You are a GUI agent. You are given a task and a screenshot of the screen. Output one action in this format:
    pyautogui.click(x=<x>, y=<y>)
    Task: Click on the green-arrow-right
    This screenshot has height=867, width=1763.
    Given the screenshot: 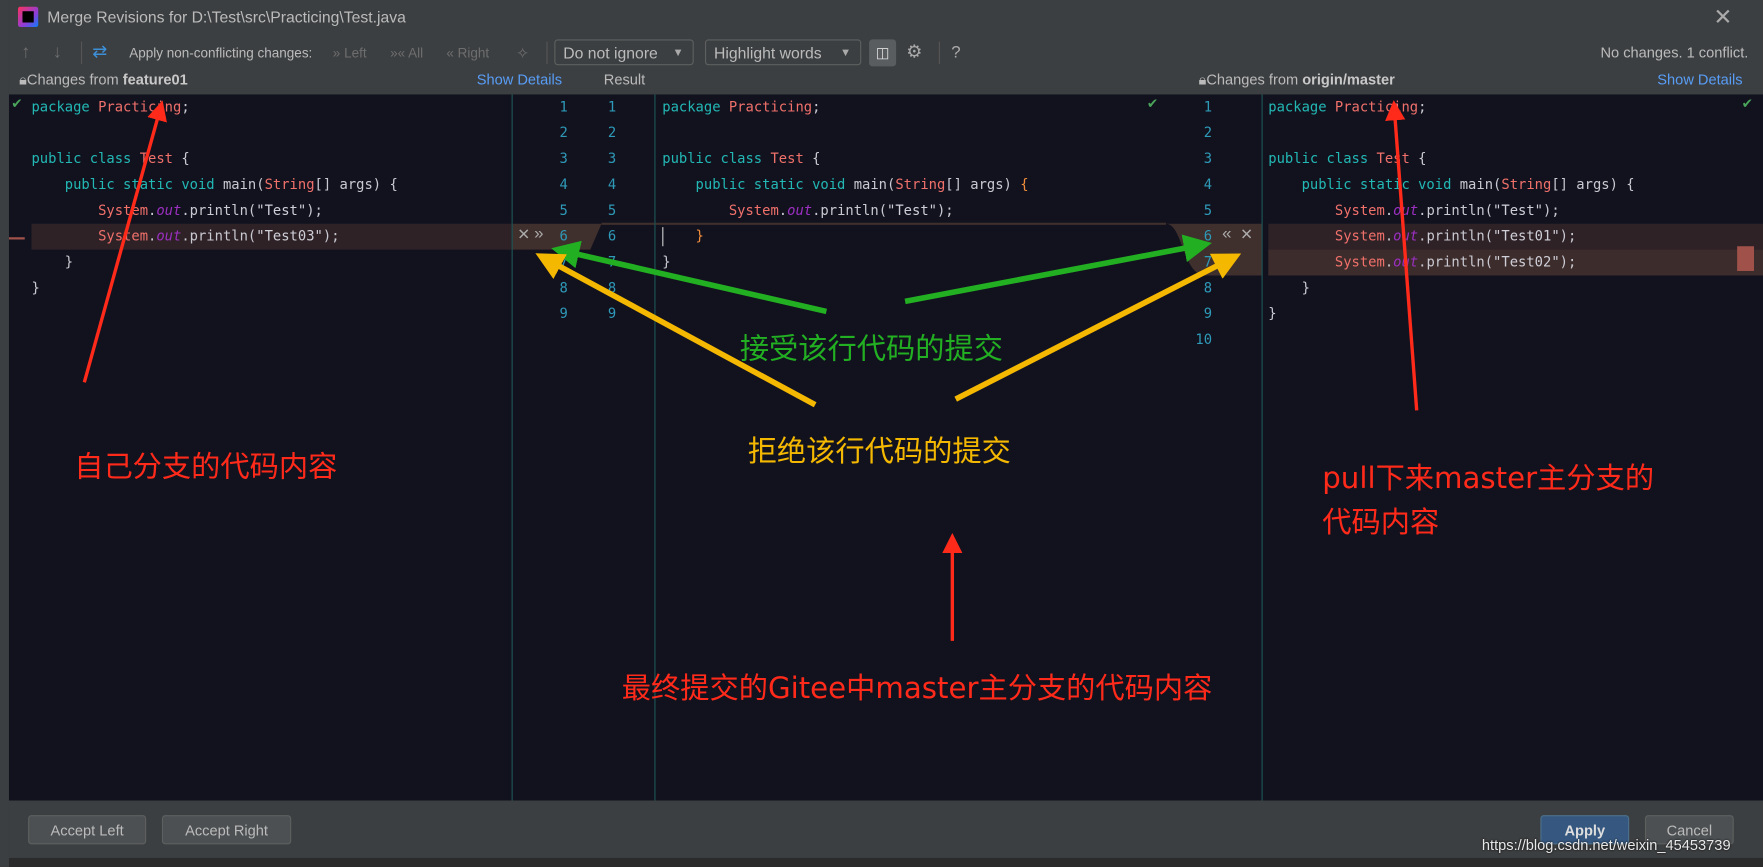 What is the action you would take?
    pyautogui.click(x=1058, y=269)
    